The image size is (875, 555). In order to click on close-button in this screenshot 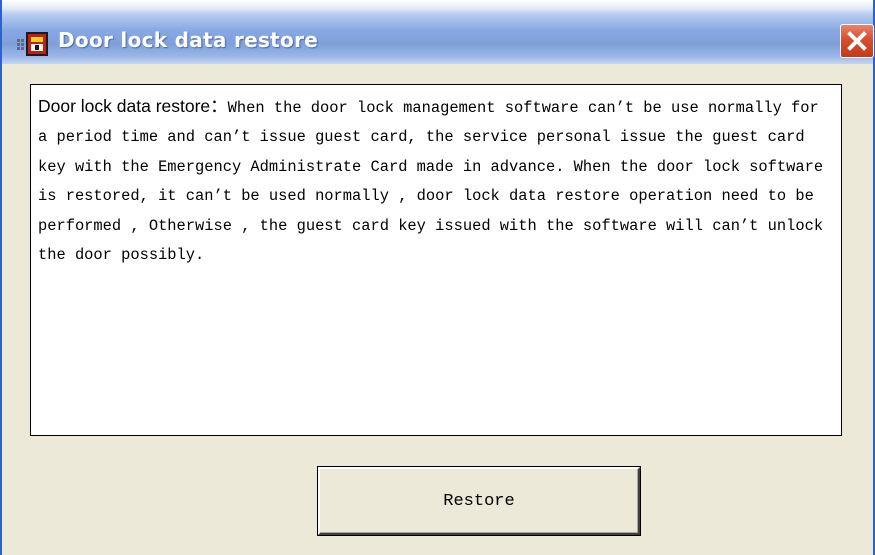, I will do `click(857, 41)`.